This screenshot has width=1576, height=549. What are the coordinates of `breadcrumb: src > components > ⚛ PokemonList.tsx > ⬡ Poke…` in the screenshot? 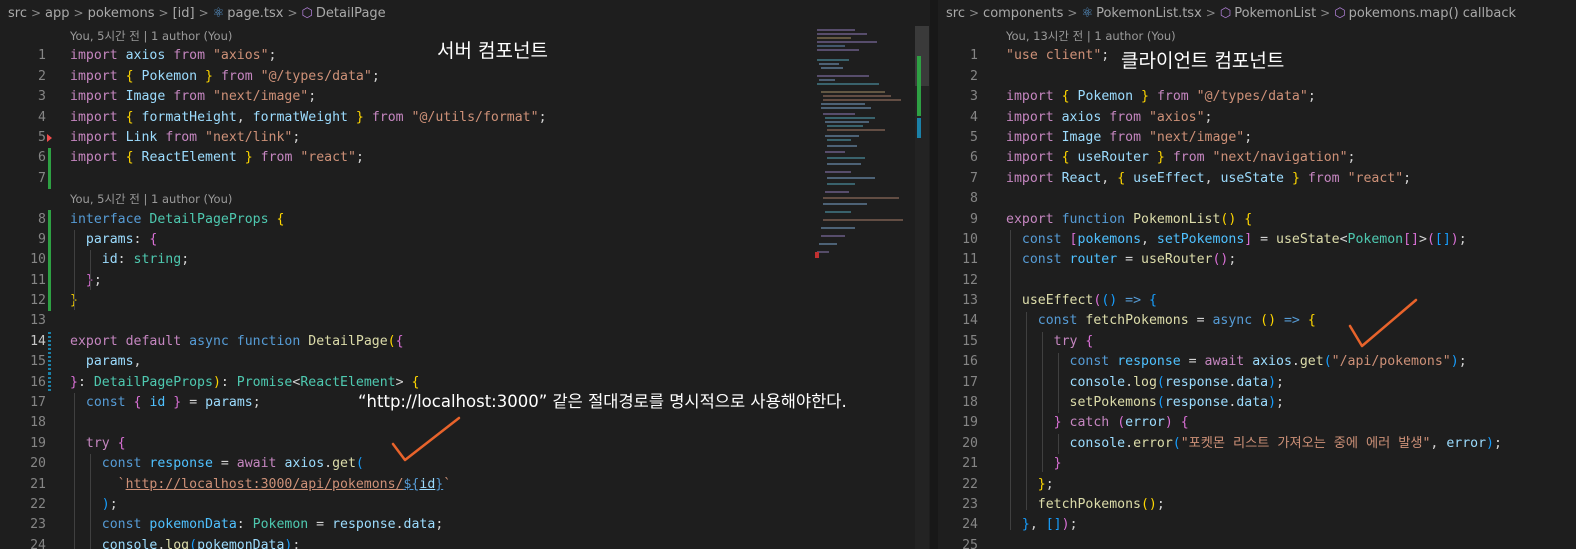 It's located at (1257, 13).